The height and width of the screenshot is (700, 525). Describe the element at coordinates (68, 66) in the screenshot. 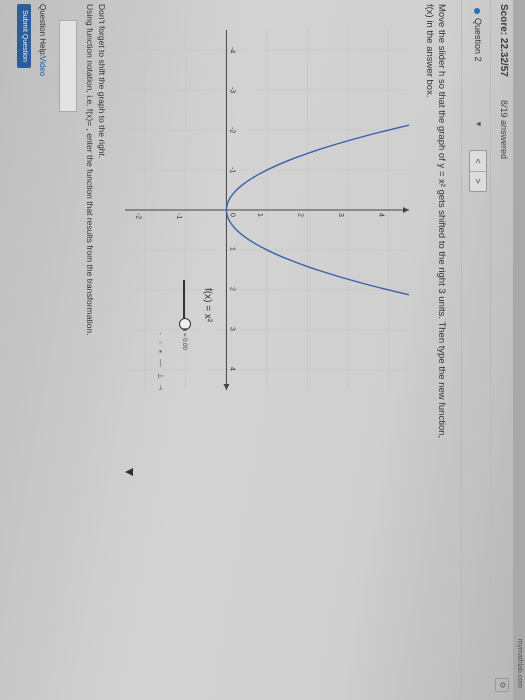

I see `answer-input` at that location.